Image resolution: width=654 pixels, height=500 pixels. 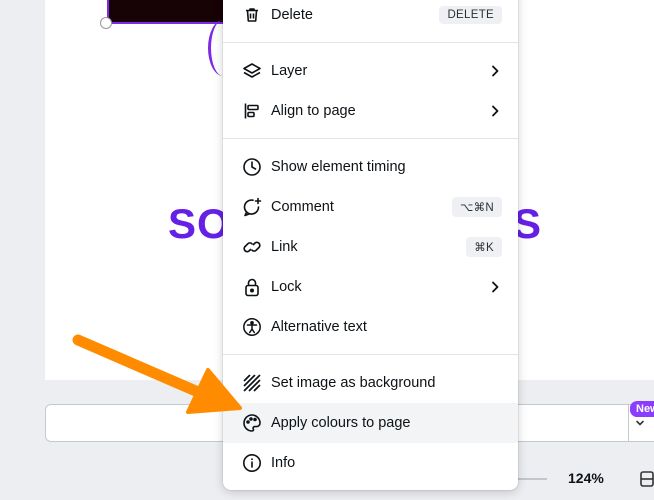 I want to click on menu-item-label: Delete, so click(x=292, y=15).